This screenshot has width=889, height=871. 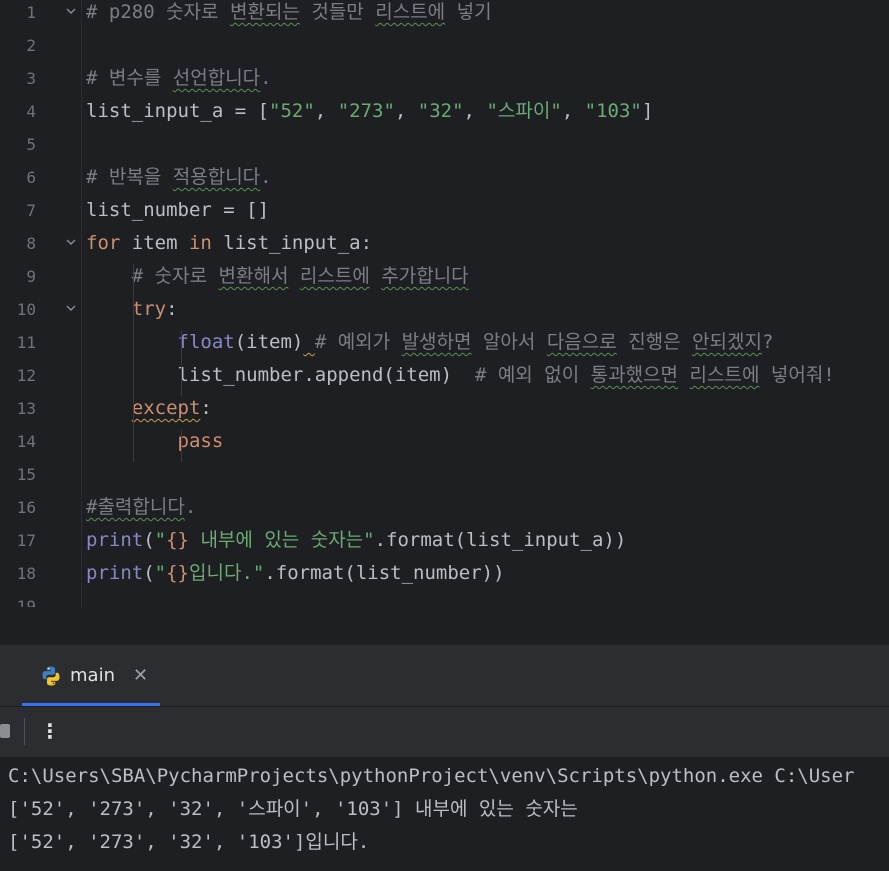 What do you see at coordinates (26, 507) in the screenshot?
I see `line-number: 16` at bounding box center [26, 507].